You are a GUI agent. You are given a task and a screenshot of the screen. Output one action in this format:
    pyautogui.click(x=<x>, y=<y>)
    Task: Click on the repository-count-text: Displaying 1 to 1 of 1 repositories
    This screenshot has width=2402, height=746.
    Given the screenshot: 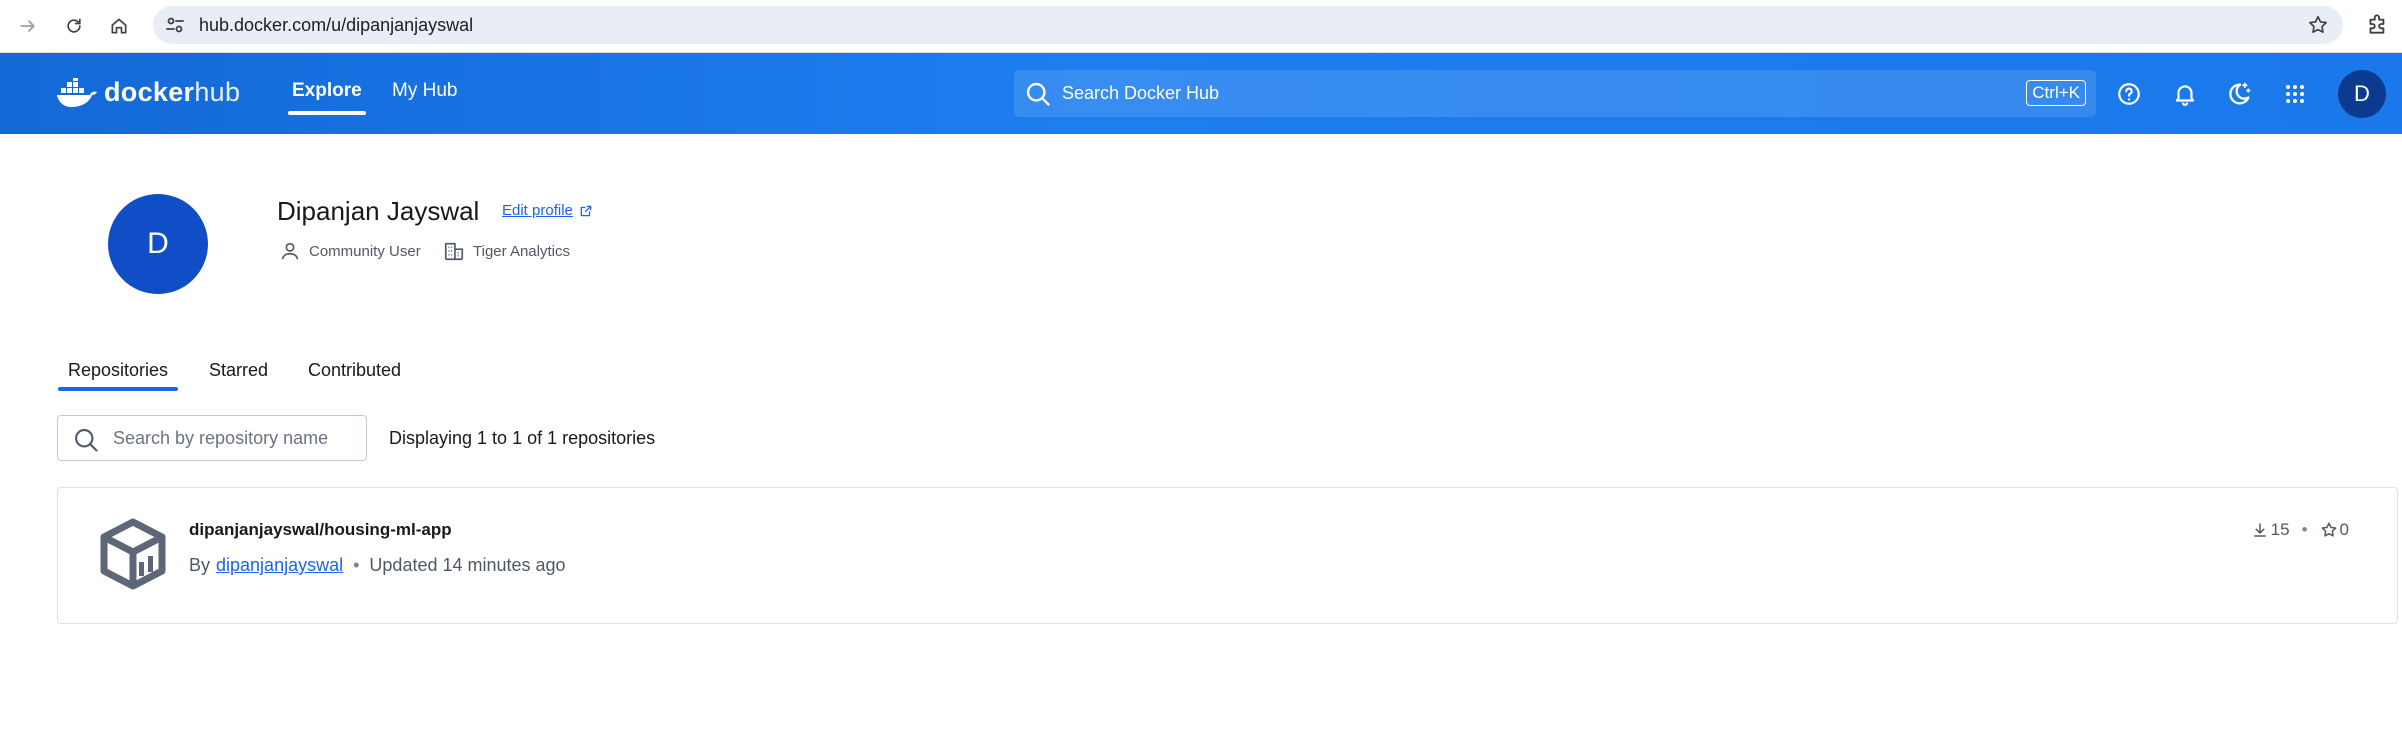 What is the action you would take?
    pyautogui.click(x=522, y=438)
    